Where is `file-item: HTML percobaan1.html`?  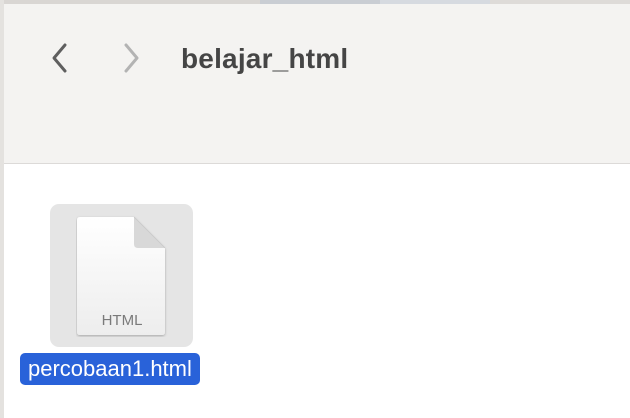 file-item: HTML percobaan1.html is located at coordinates (122, 296).